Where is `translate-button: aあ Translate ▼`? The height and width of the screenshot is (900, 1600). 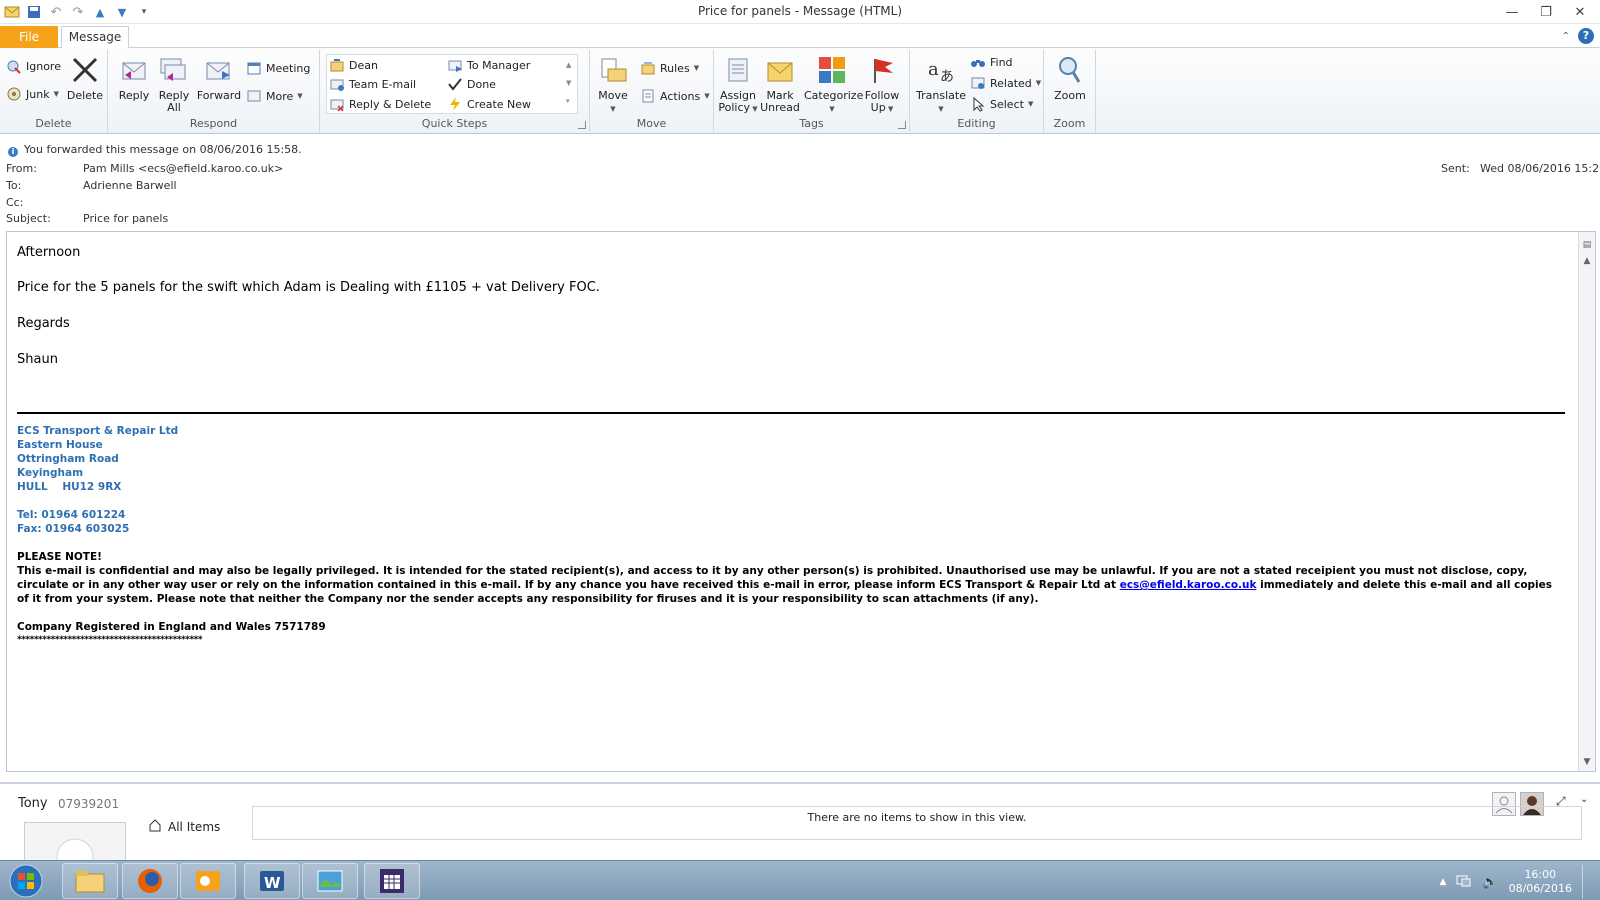 translate-button: aあ Translate ▼ is located at coordinates (941, 84).